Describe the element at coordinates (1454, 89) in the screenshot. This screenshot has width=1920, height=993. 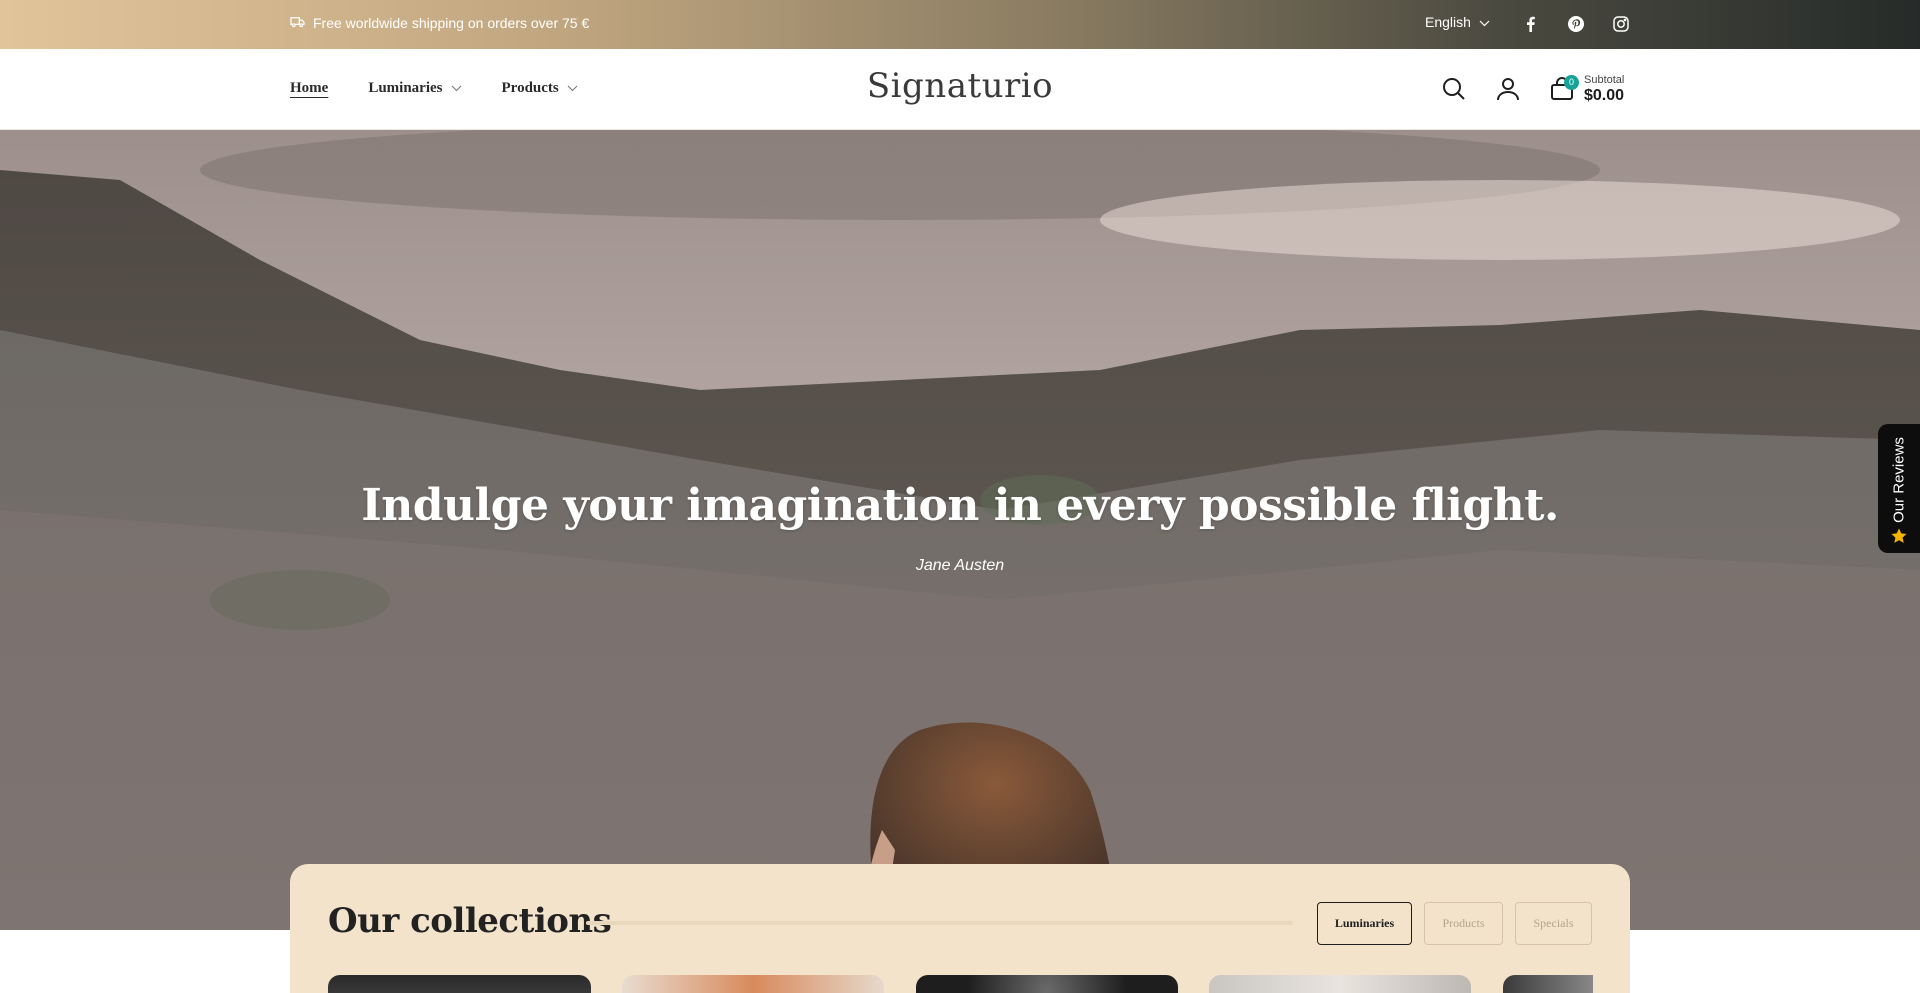
I see `search-icon` at that location.